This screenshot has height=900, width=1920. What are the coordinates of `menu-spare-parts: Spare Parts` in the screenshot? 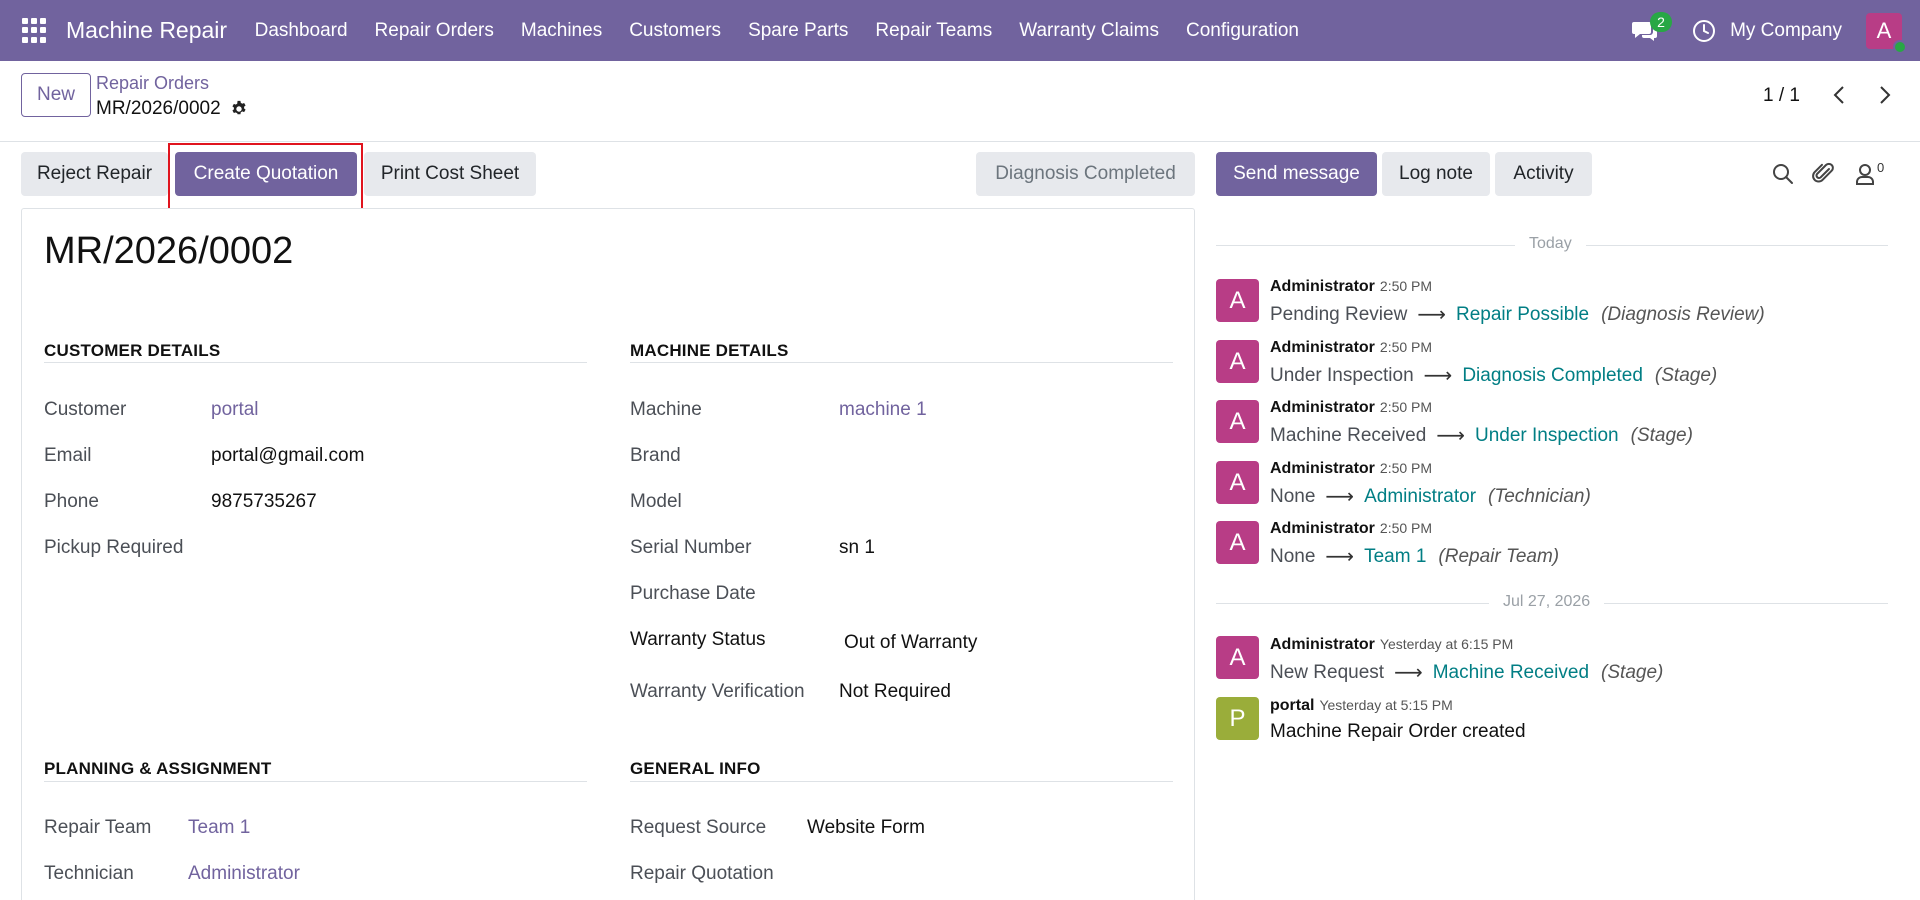 It's located at (798, 31).